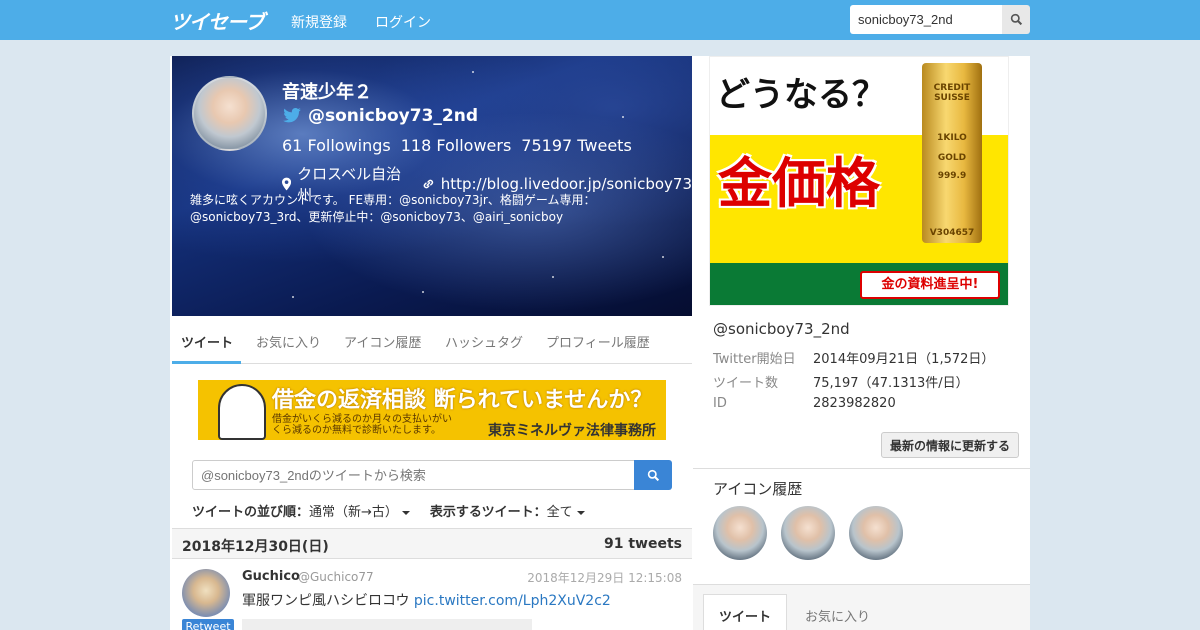  I want to click on profile-url: http://blog.livedoor.jp/sonicboy73, so click(566, 184).